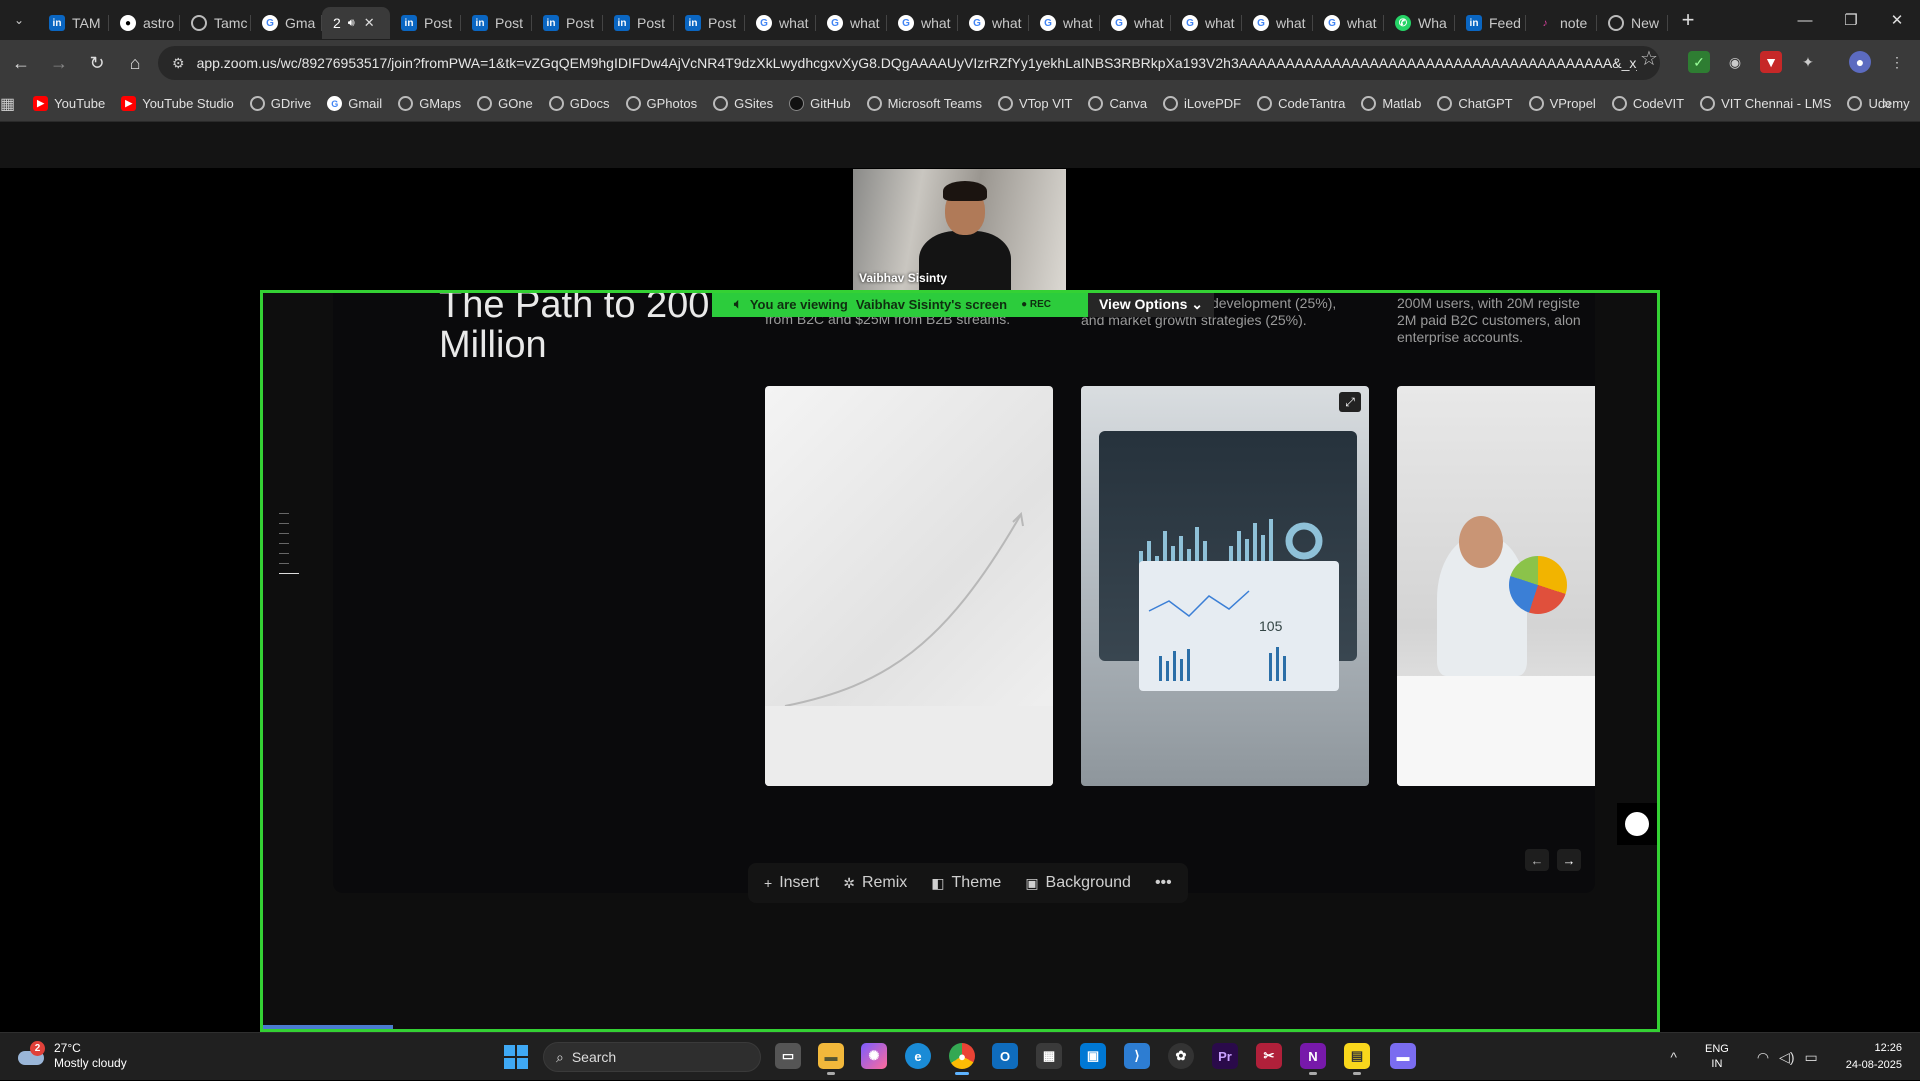 The height and width of the screenshot is (1081, 1920). Describe the element at coordinates (286, 23) in the screenshot. I see `tab-3: G Gma` at that location.